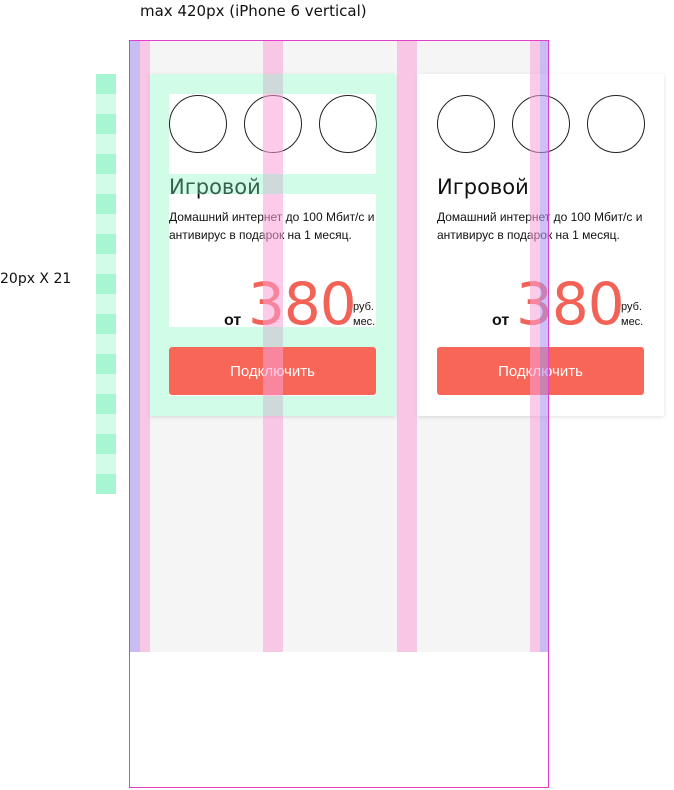  What do you see at coordinates (253, 11) in the screenshot?
I see `viewport-label: max 420px (iPhone 6 vertical)` at bounding box center [253, 11].